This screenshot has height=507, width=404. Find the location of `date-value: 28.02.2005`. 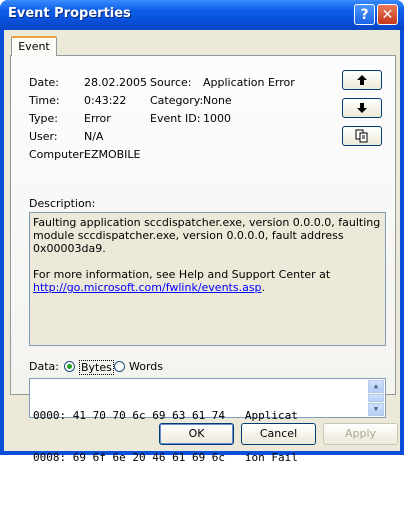

date-value: 28.02.2005 is located at coordinates (115, 82).